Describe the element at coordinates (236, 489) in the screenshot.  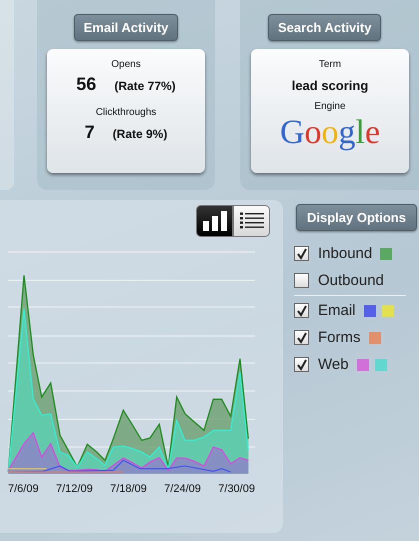
I see `axis-label: 7/30/09` at that location.